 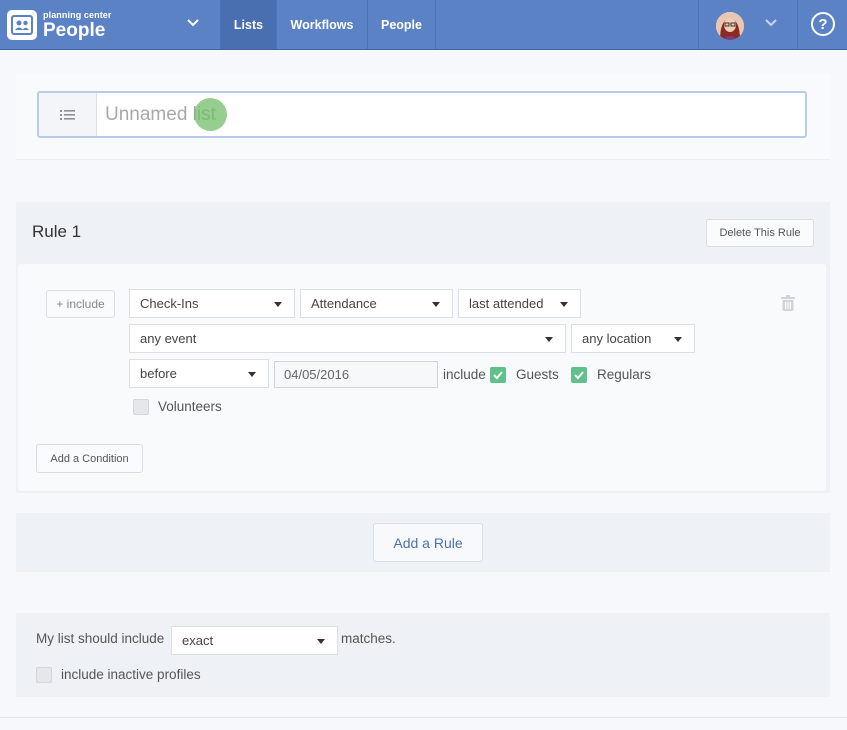 I want to click on location-select: any location, so click(x=633, y=338).